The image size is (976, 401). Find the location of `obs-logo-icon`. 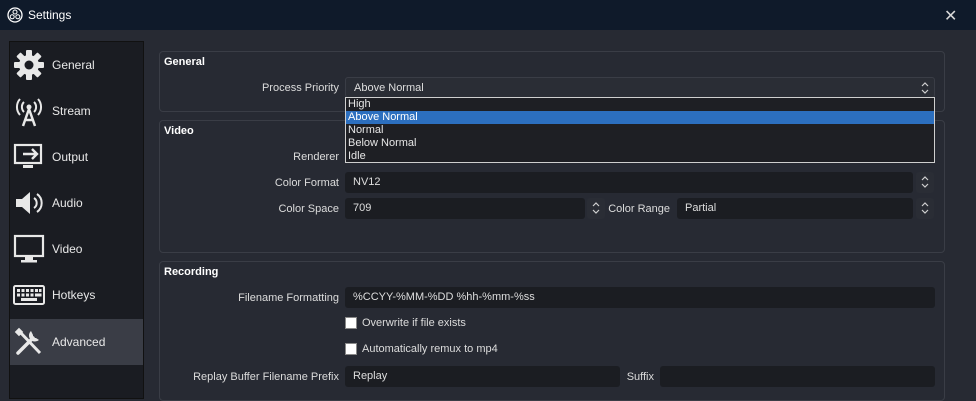

obs-logo-icon is located at coordinates (15, 15).